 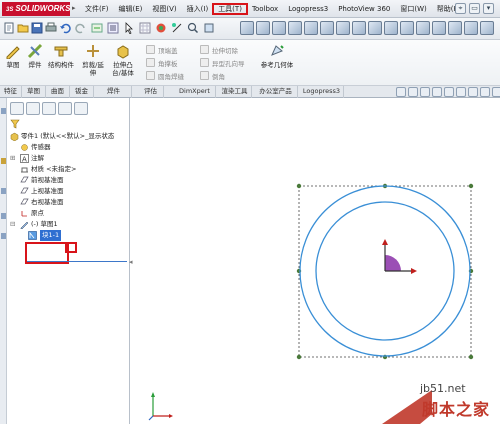 I want to click on view-top-icon, so click(x=311, y=28).